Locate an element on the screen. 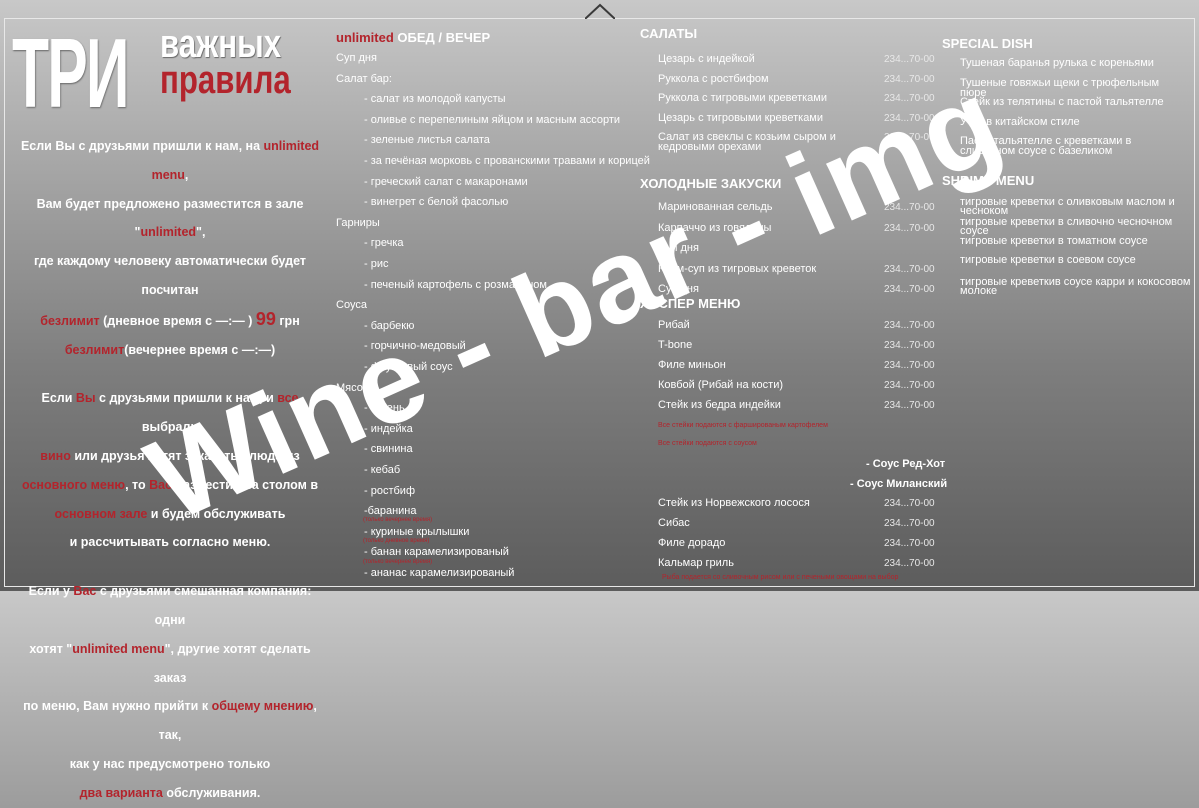  rule-text: (вечернее время с —:—) is located at coordinates (200, 349).